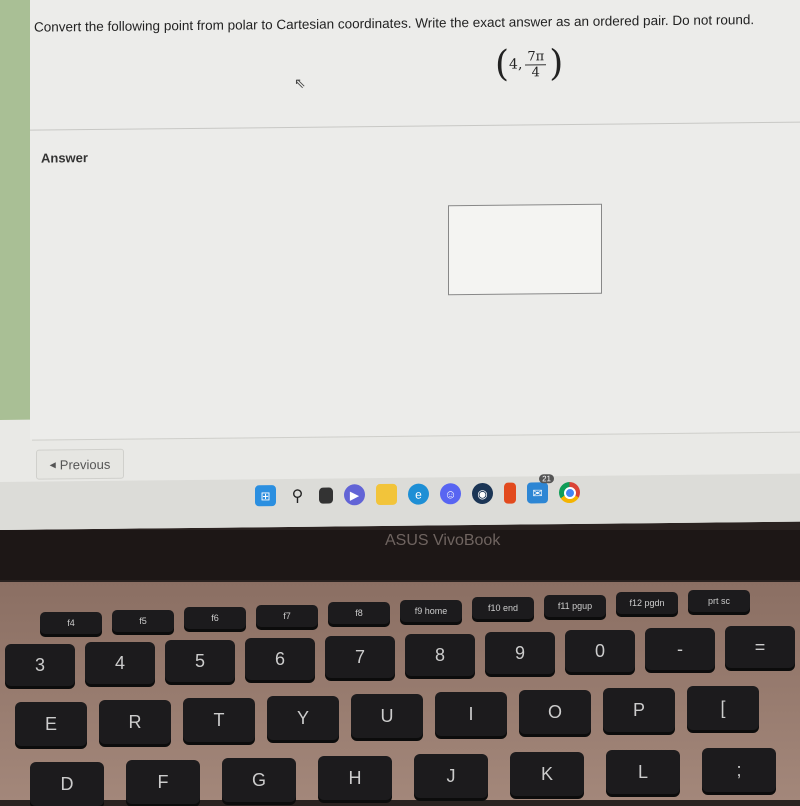 This screenshot has width=800, height=806. I want to click on key-9: 9, so click(520, 653).